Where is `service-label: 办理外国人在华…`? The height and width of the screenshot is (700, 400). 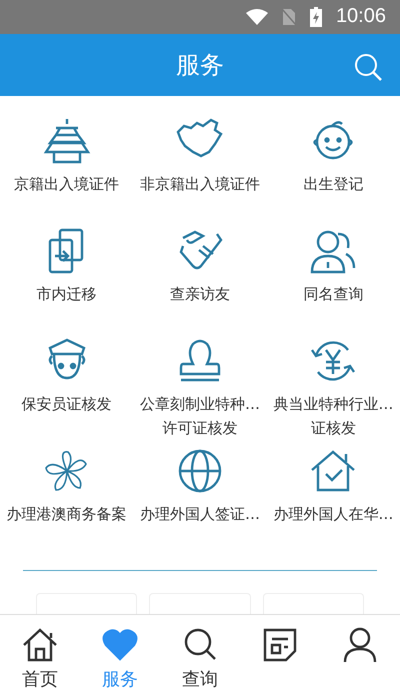
service-label: 办理外国人在华… is located at coordinates (333, 515).